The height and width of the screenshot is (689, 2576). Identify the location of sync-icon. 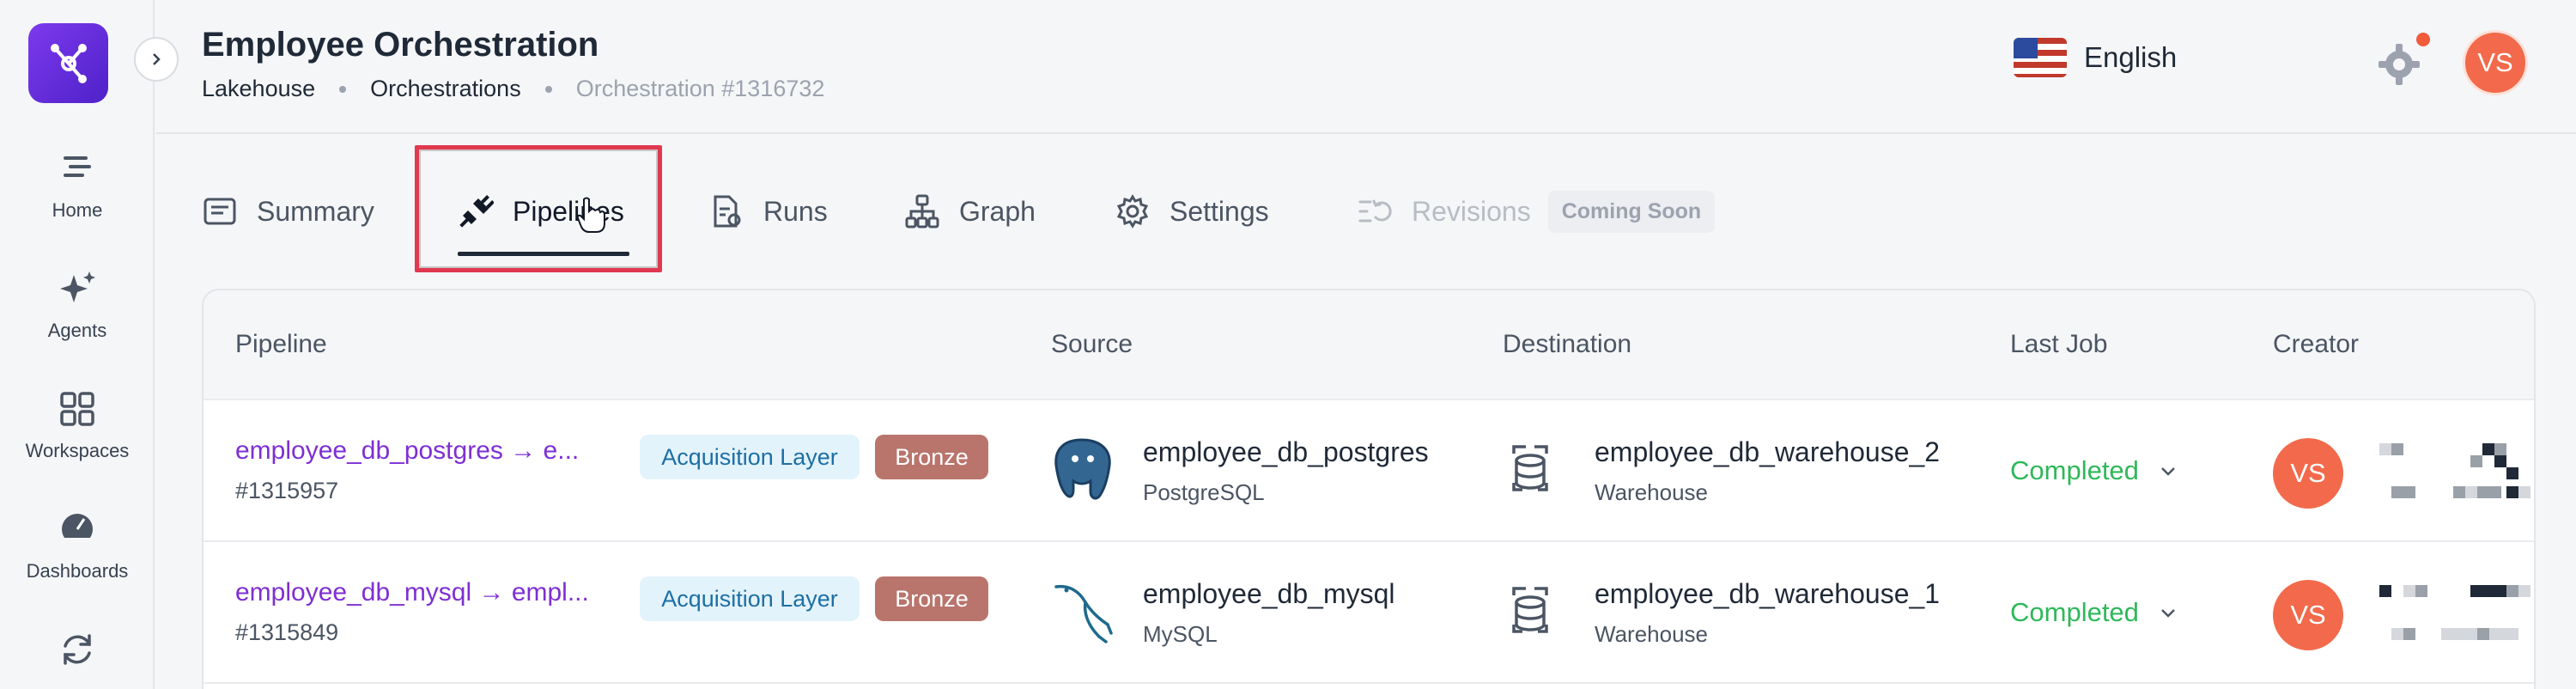
(77, 649).